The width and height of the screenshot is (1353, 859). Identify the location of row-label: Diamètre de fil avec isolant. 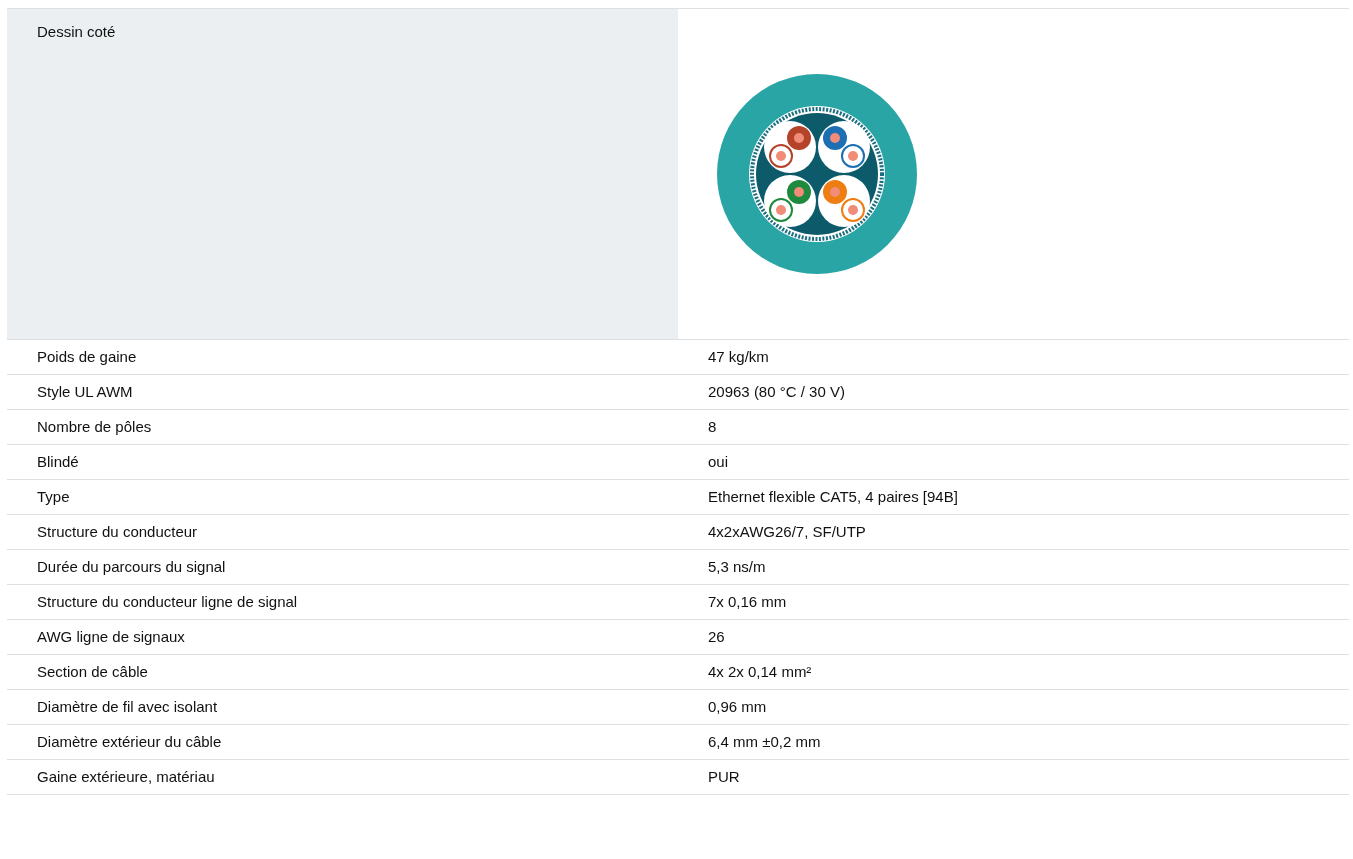
(127, 707).